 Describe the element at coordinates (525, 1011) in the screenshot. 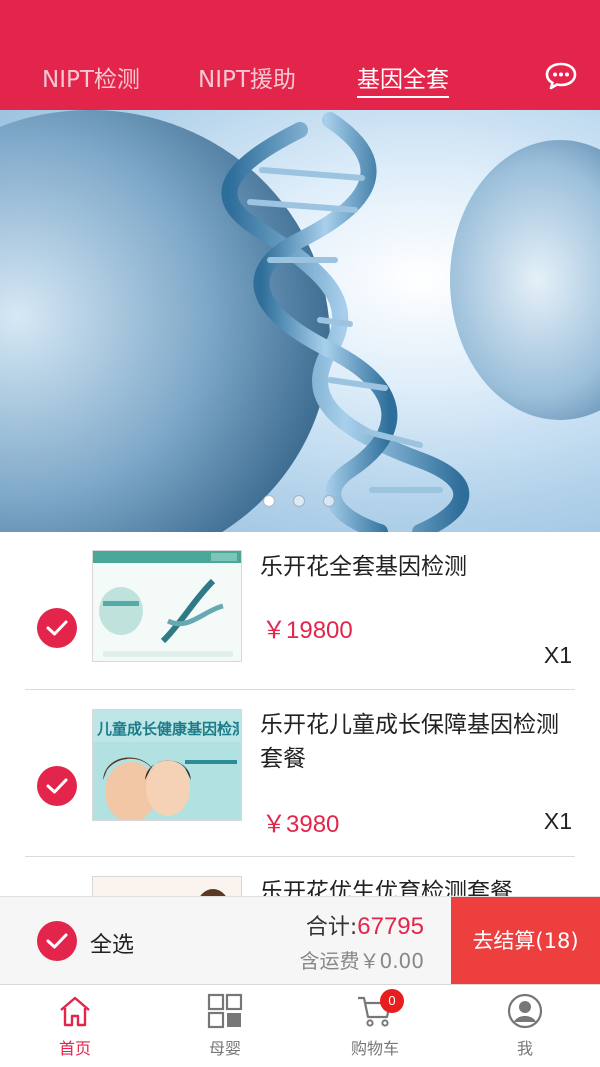

I see `user-icon` at that location.